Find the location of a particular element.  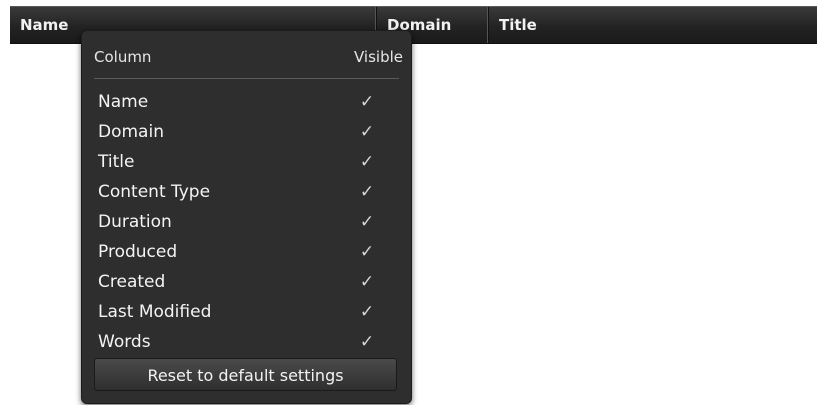

column-row-label: Produced is located at coordinates (138, 252).